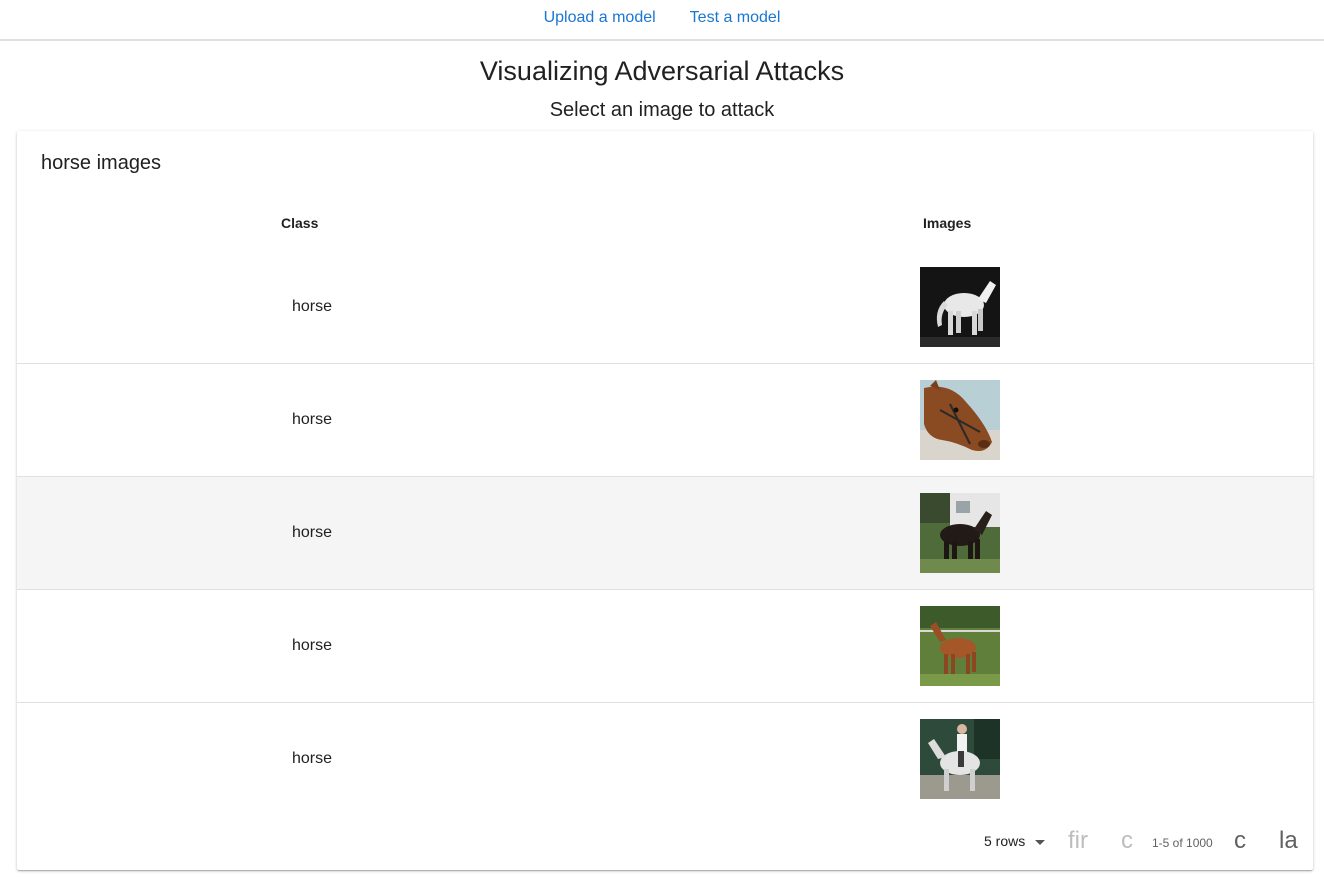 The width and height of the screenshot is (1324, 878). What do you see at coordinates (1288, 841) in the screenshot?
I see `last-page-button: la` at bounding box center [1288, 841].